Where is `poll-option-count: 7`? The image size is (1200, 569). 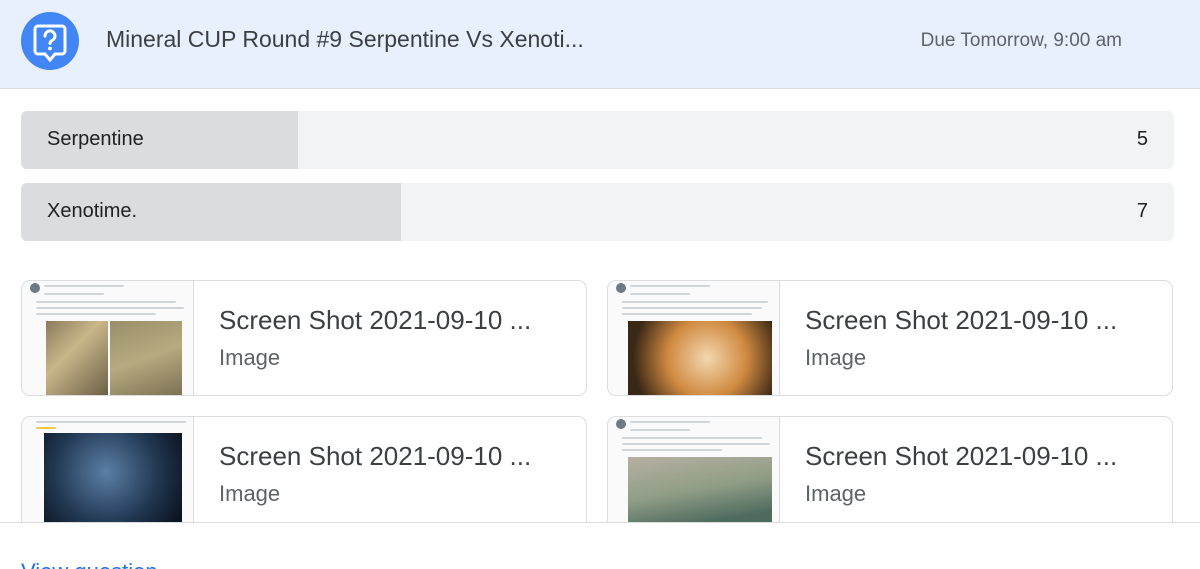
poll-option-count: 7 is located at coordinates (1142, 211).